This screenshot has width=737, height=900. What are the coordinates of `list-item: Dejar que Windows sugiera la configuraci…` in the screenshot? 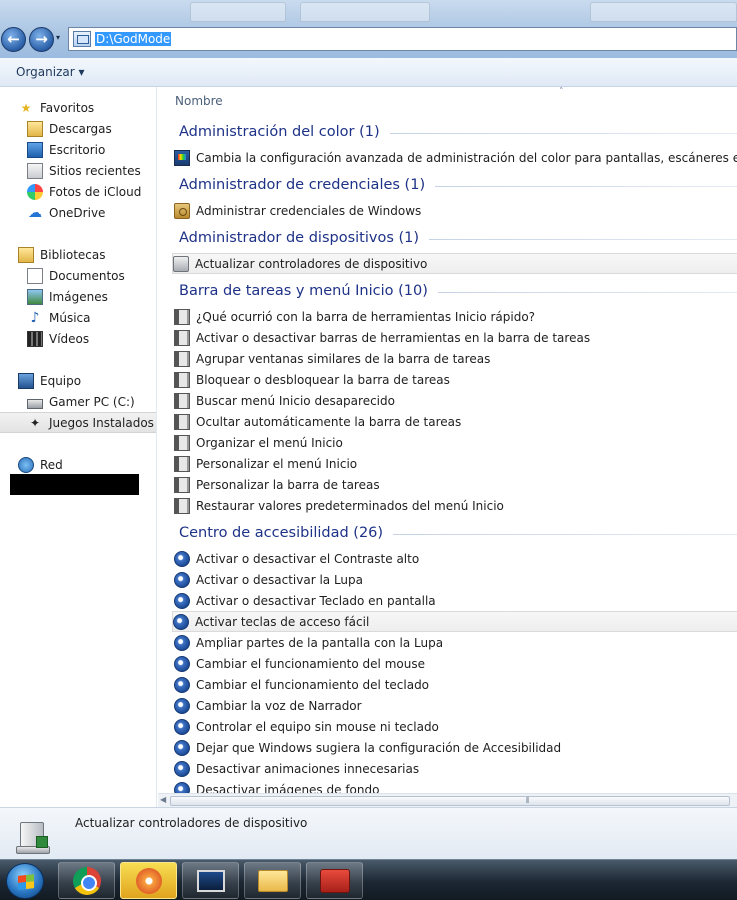 It's located at (455, 747).